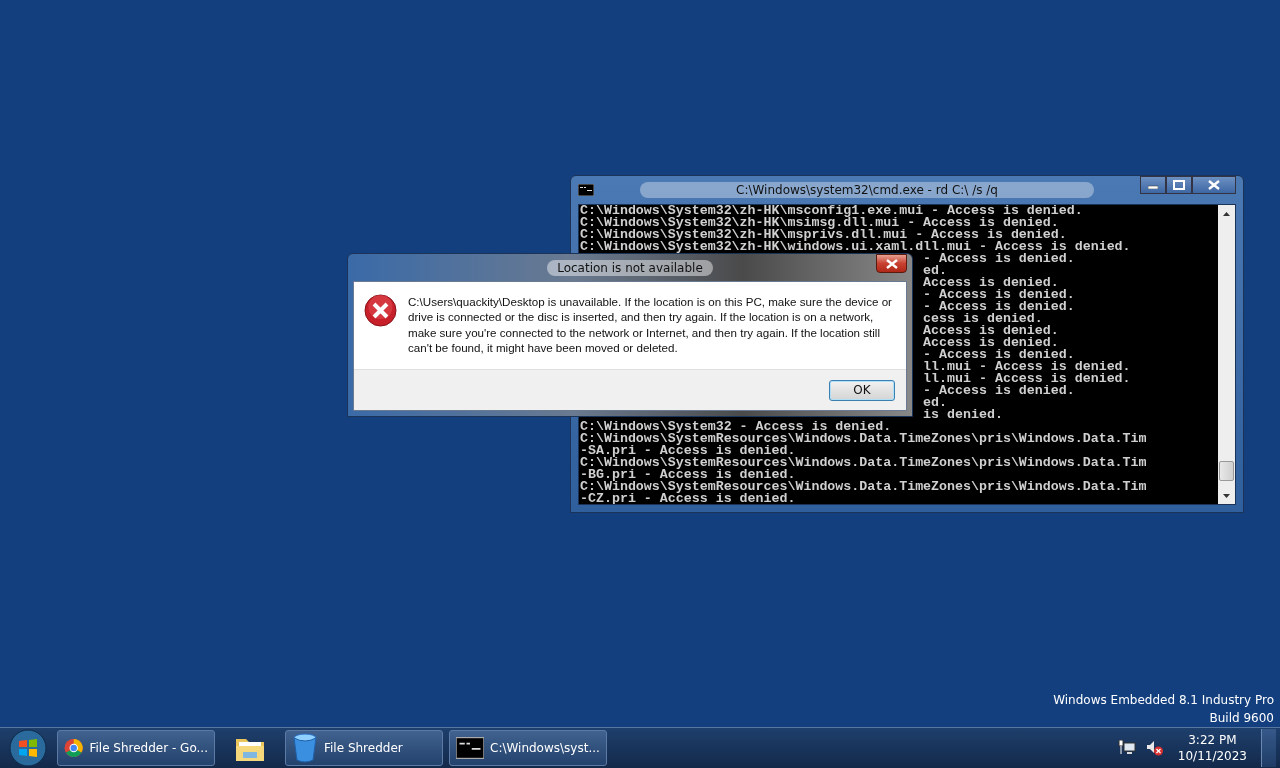 Image resolution: width=1280 pixels, height=768 pixels. What do you see at coordinates (1154, 748) in the screenshot?
I see `muted-volume-icon` at bounding box center [1154, 748].